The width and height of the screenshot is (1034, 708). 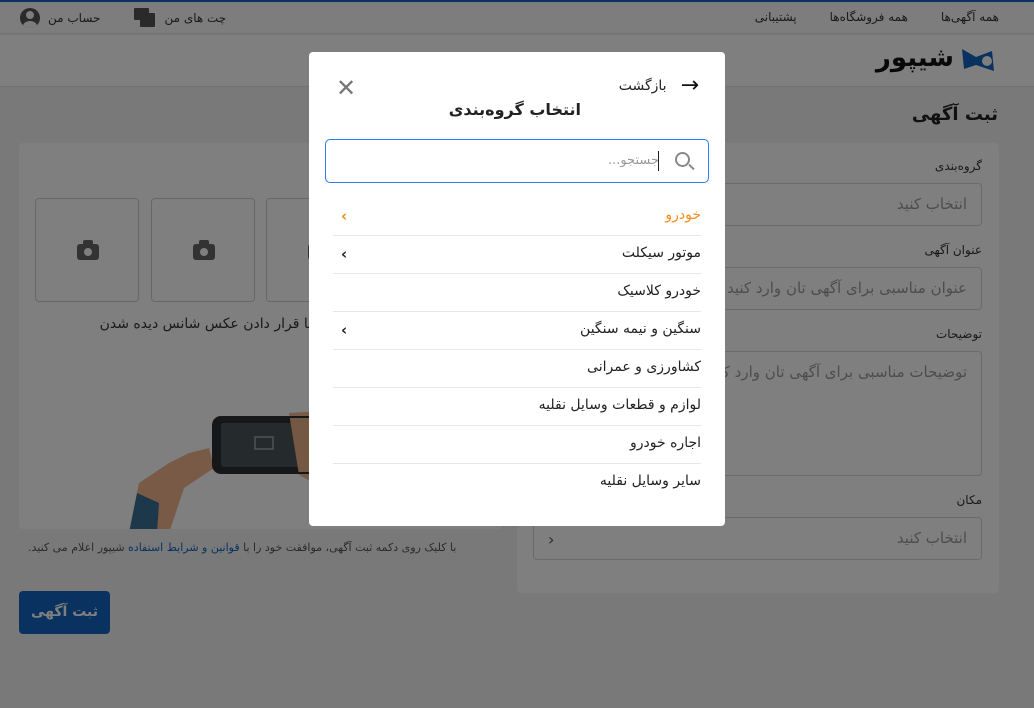 What do you see at coordinates (689, 85) in the screenshot?
I see `arrow-right-icon: →` at bounding box center [689, 85].